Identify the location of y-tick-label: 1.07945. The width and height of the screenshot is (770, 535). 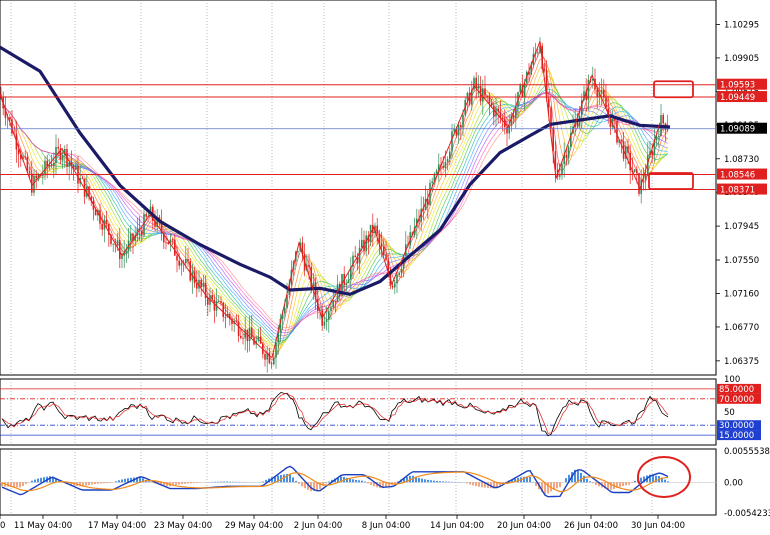
(741, 227).